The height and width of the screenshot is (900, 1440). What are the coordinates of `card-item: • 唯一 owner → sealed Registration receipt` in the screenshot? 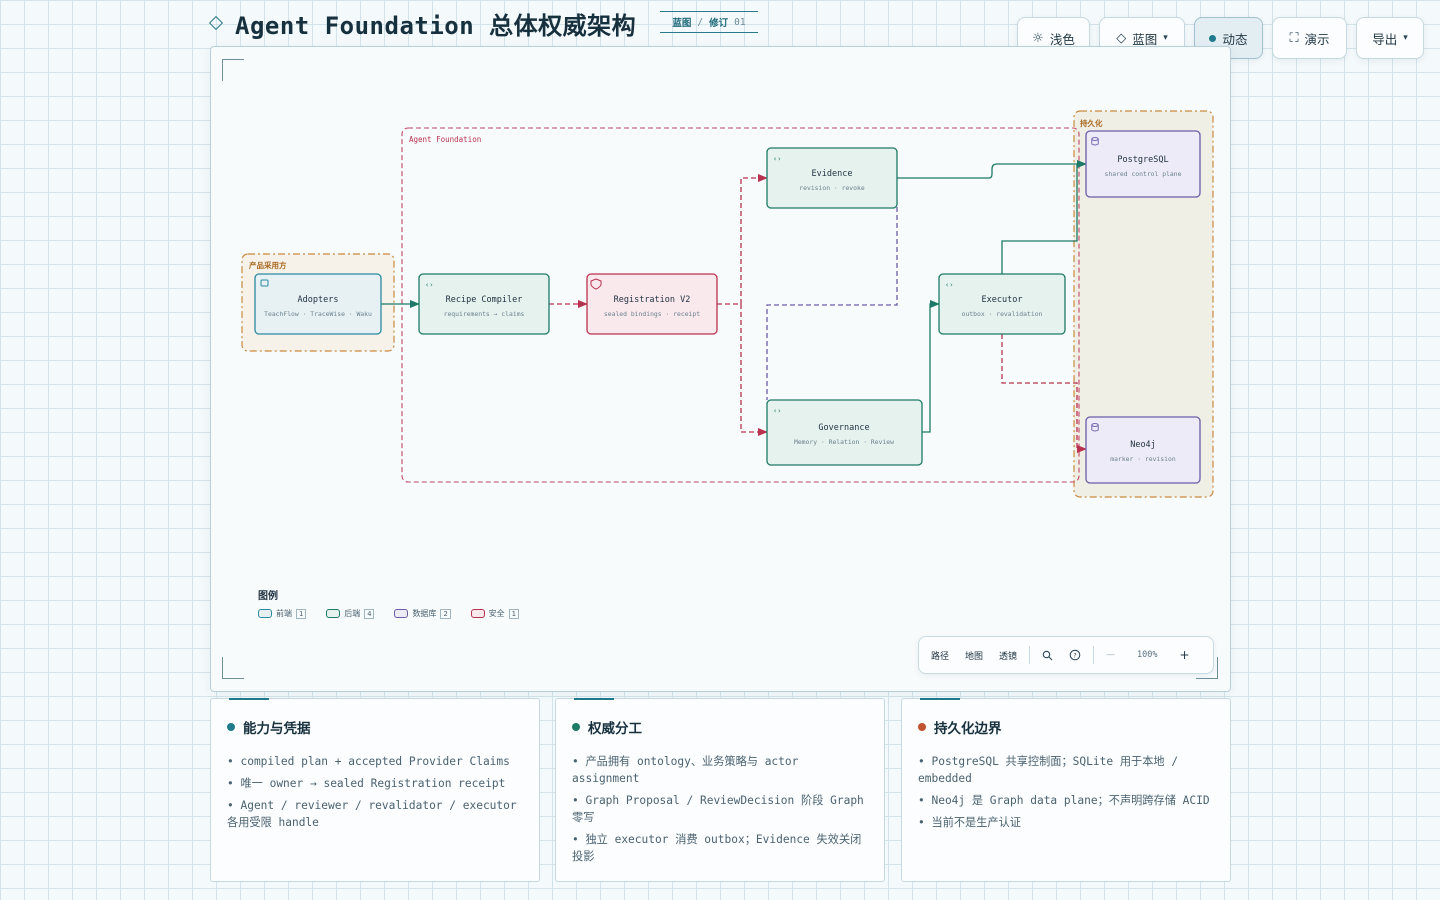 It's located at (366, 783).